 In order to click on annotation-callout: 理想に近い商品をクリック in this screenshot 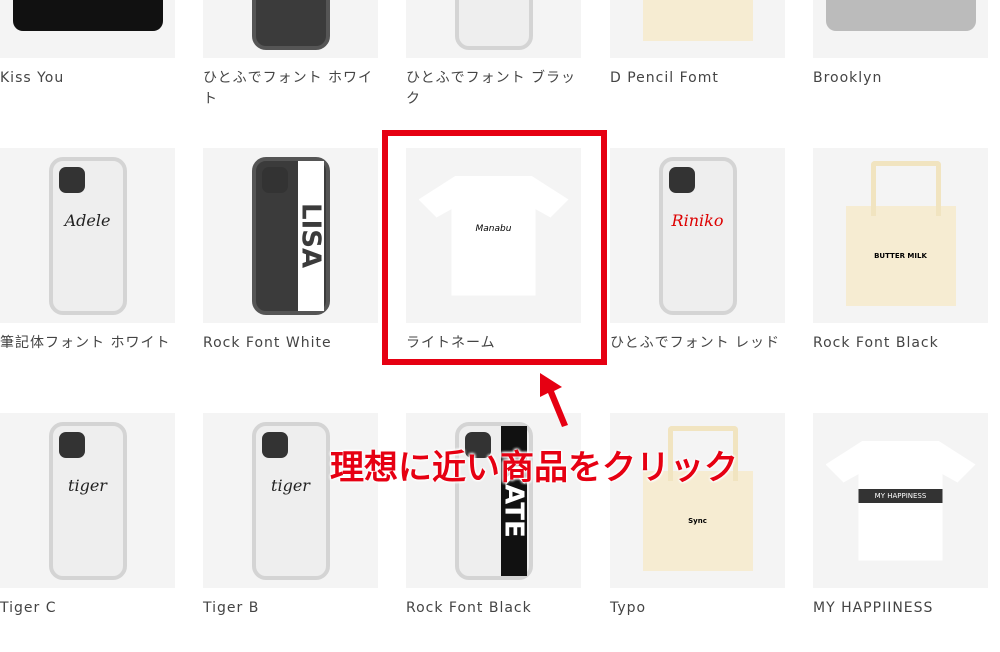, I will do `click(534, 468)`.